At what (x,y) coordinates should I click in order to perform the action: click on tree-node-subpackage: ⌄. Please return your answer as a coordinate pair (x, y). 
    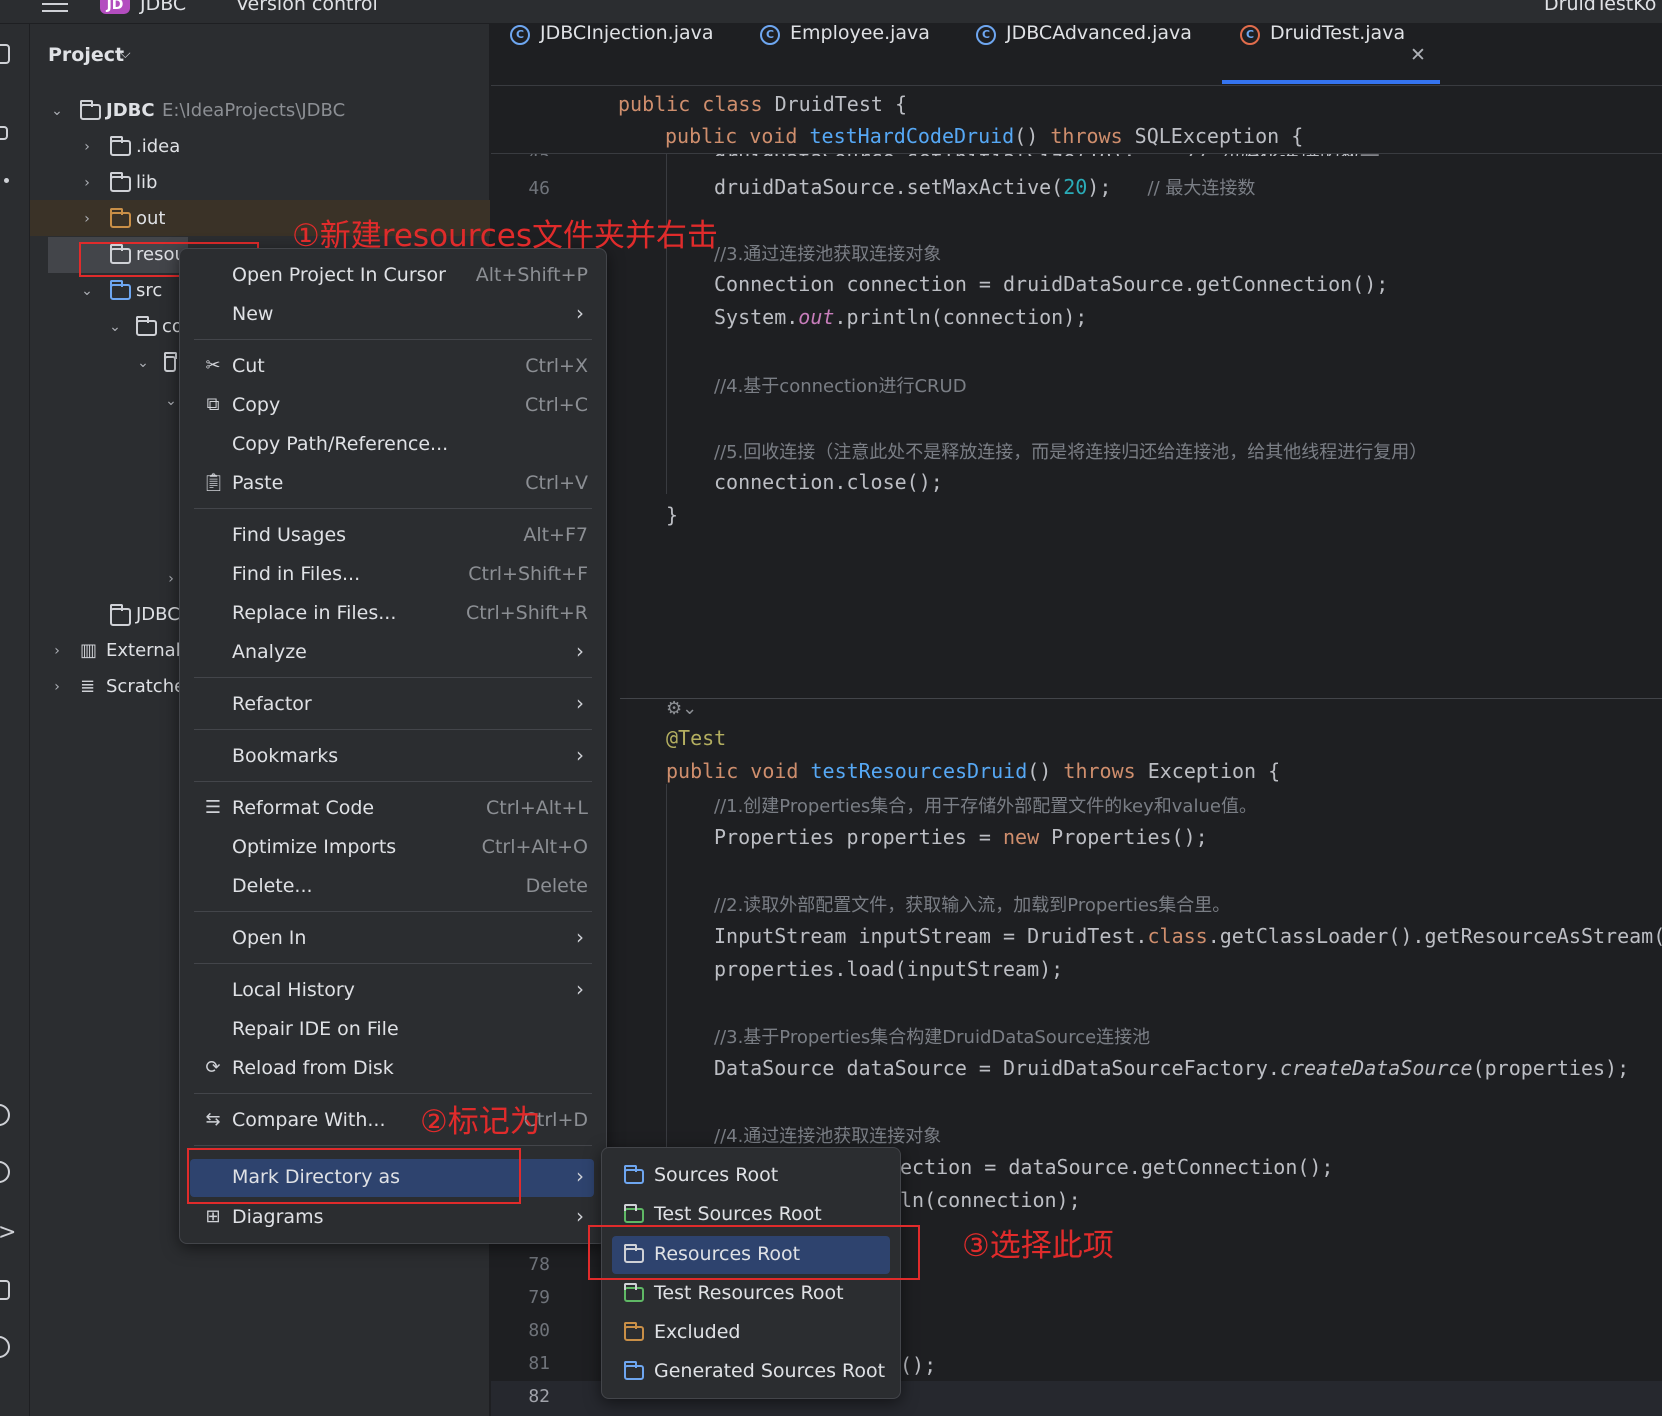
    Looking at the image, I should click on (158, 363).